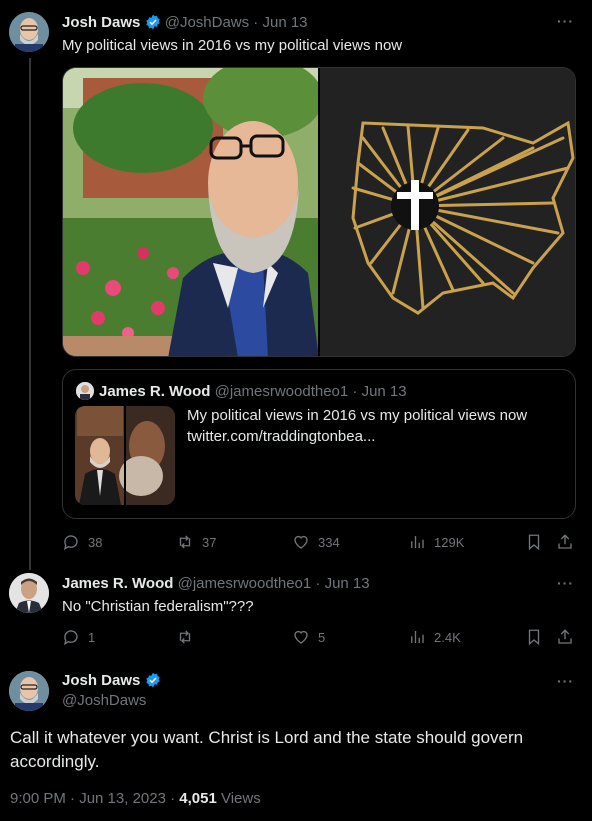 Image resolution: width=592 pixels, height=821 pixels. Describe the element at coordinates (158, 606) in the screenshot. I see `tweet-text: No "Christian federalism"???` at that location.